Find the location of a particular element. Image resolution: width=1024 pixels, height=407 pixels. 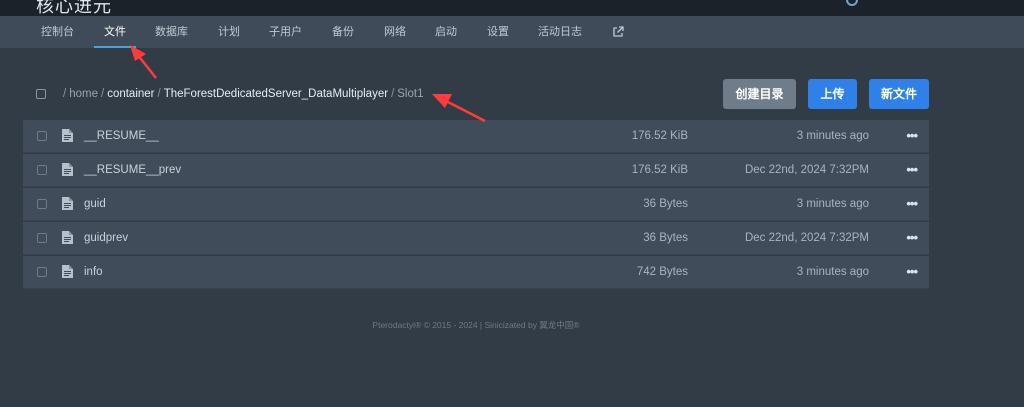

file-row: info 742 Bytes 3 minutes ago ••• is located at coordinates (476, 272).